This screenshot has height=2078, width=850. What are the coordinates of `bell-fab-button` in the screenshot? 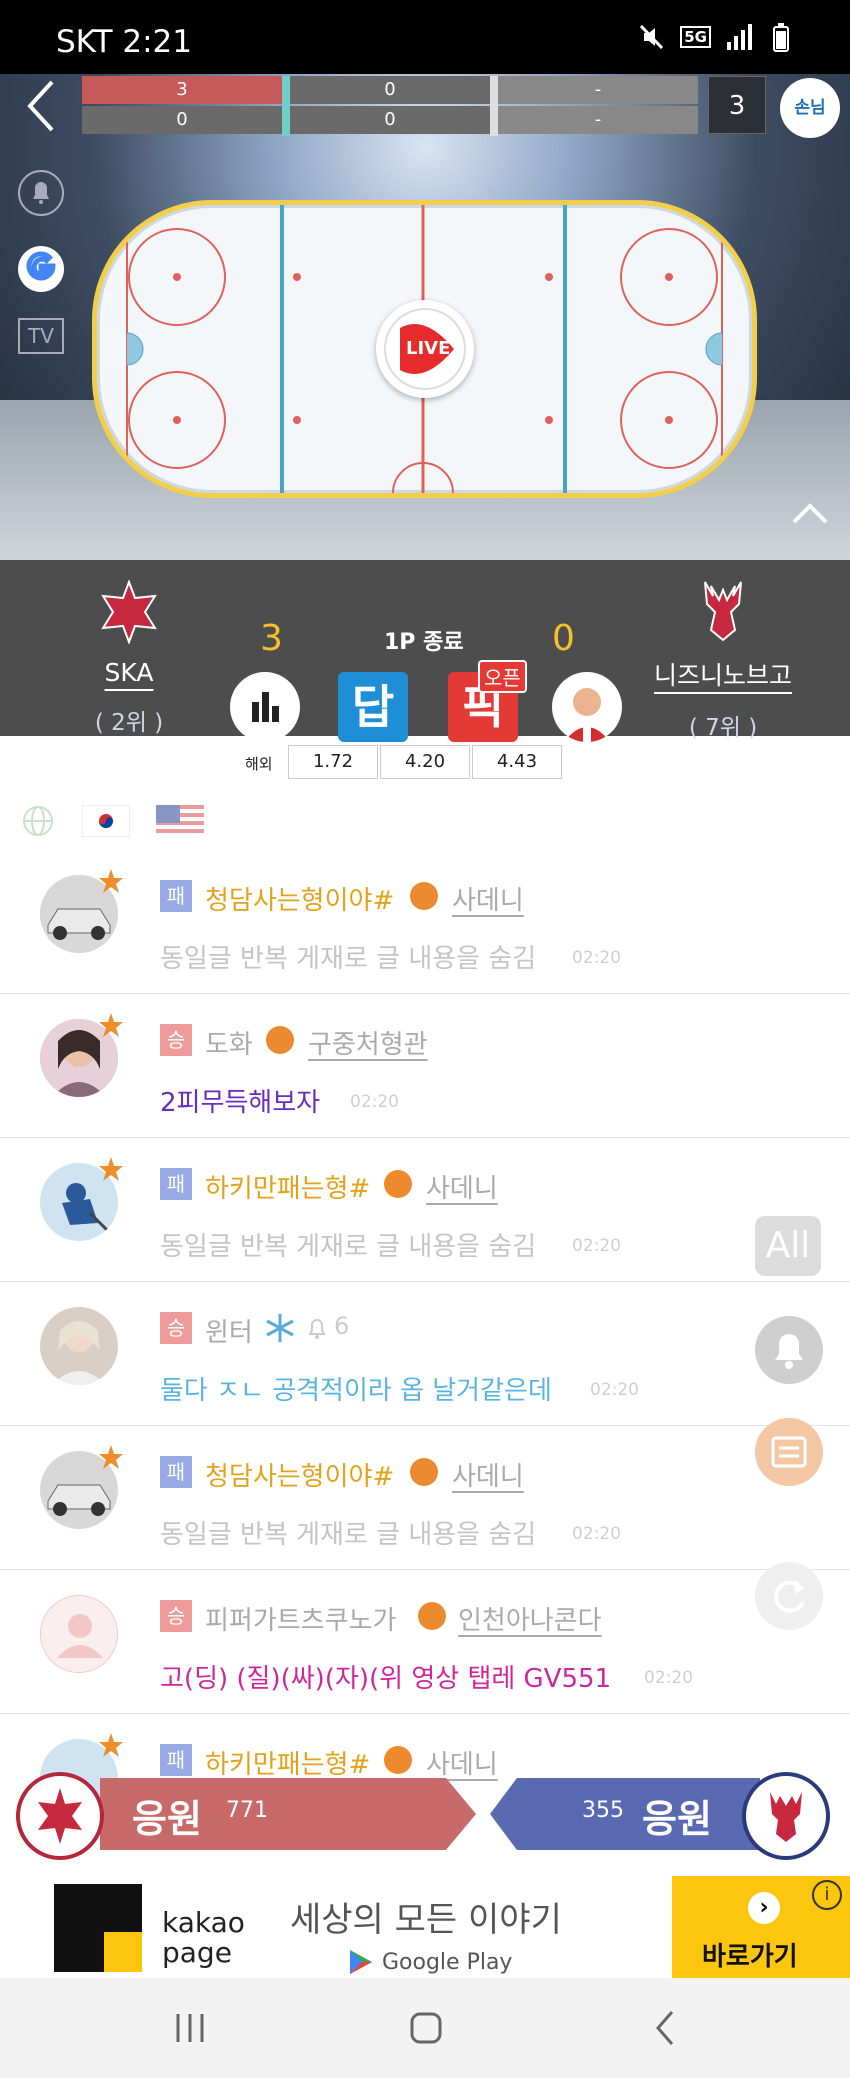 It's located at (789, 1350).